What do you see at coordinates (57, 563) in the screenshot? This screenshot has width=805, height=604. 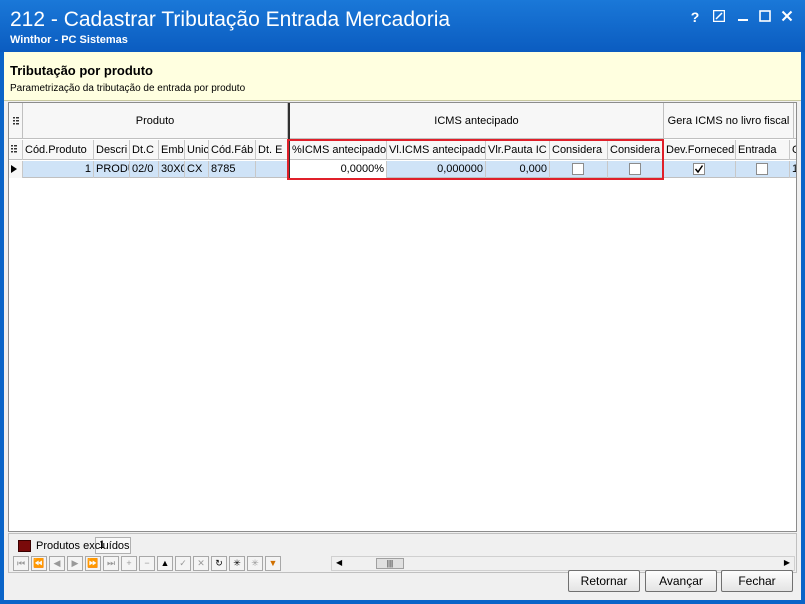 I see `prev-record-icon: ◀` at bounding box center [57, 563].